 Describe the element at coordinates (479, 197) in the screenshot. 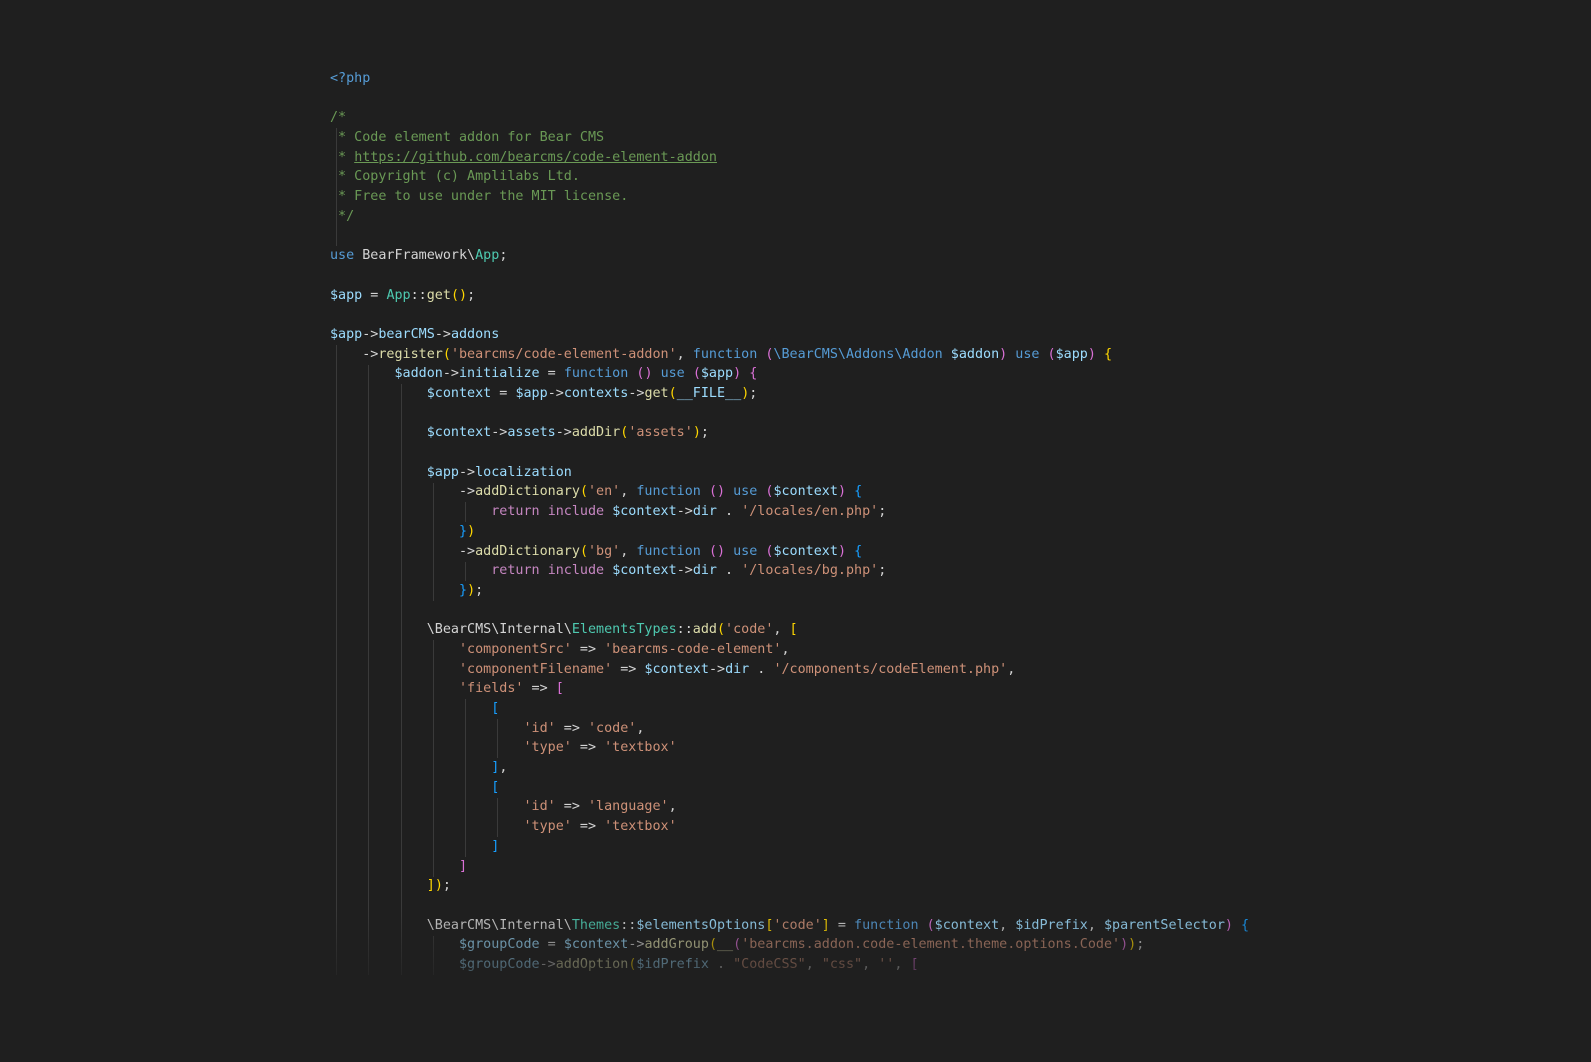

I see `code-token: * Free to use under the MIT license.` at that location.